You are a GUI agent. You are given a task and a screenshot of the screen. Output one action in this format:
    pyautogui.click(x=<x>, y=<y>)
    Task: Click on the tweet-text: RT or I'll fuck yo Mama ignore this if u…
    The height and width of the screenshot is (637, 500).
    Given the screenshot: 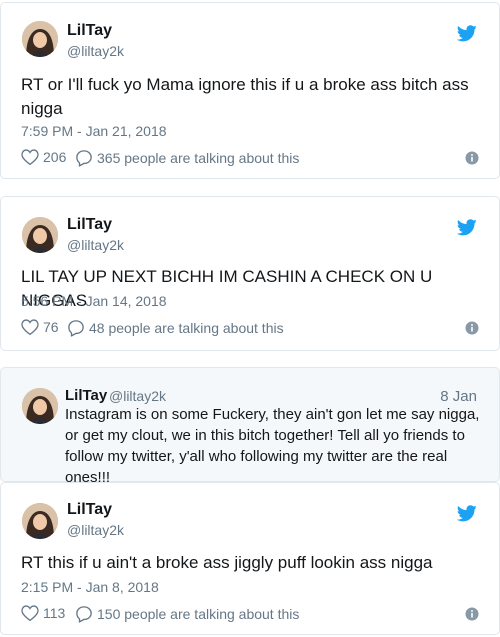 What is the action you would take?
    pyautogui.click(x=245, y=96)
    